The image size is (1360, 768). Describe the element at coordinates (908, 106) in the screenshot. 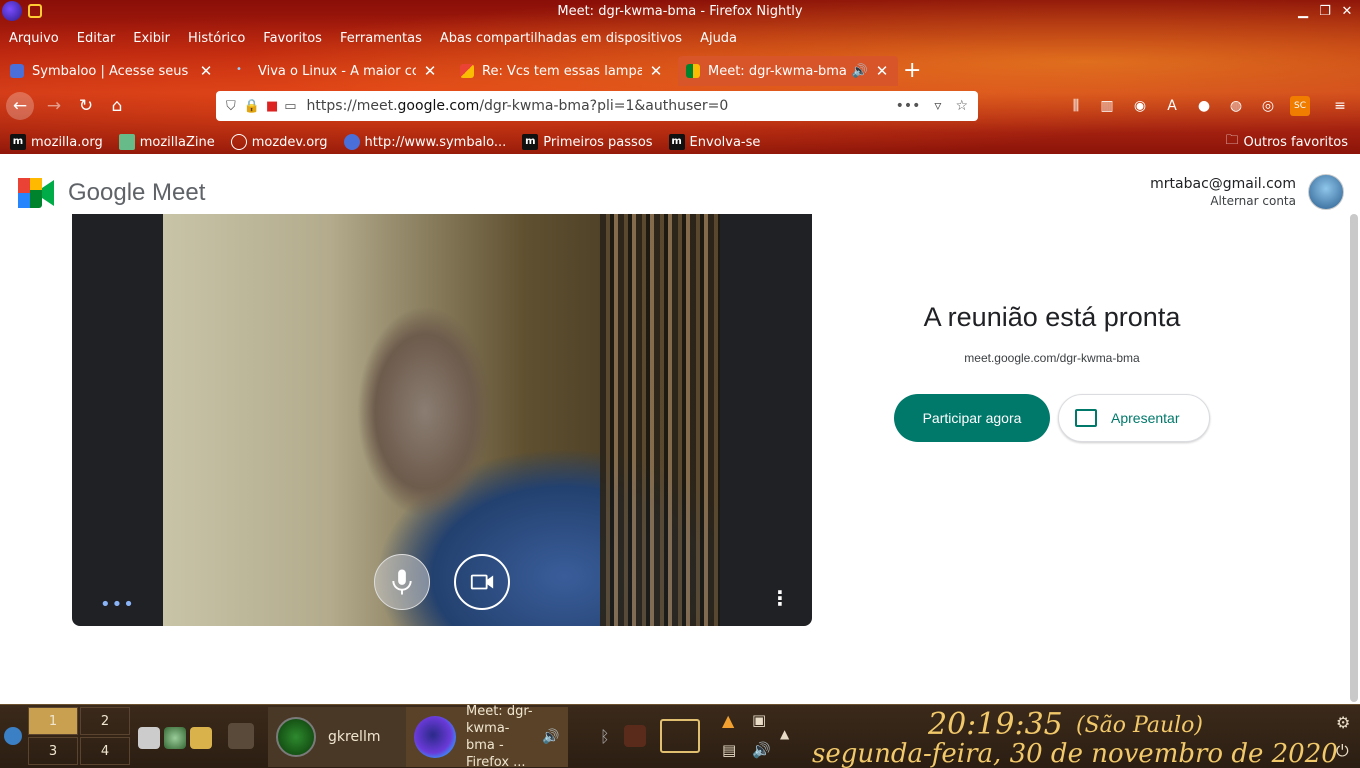

I see `page-actions-icon: •••` at that location.